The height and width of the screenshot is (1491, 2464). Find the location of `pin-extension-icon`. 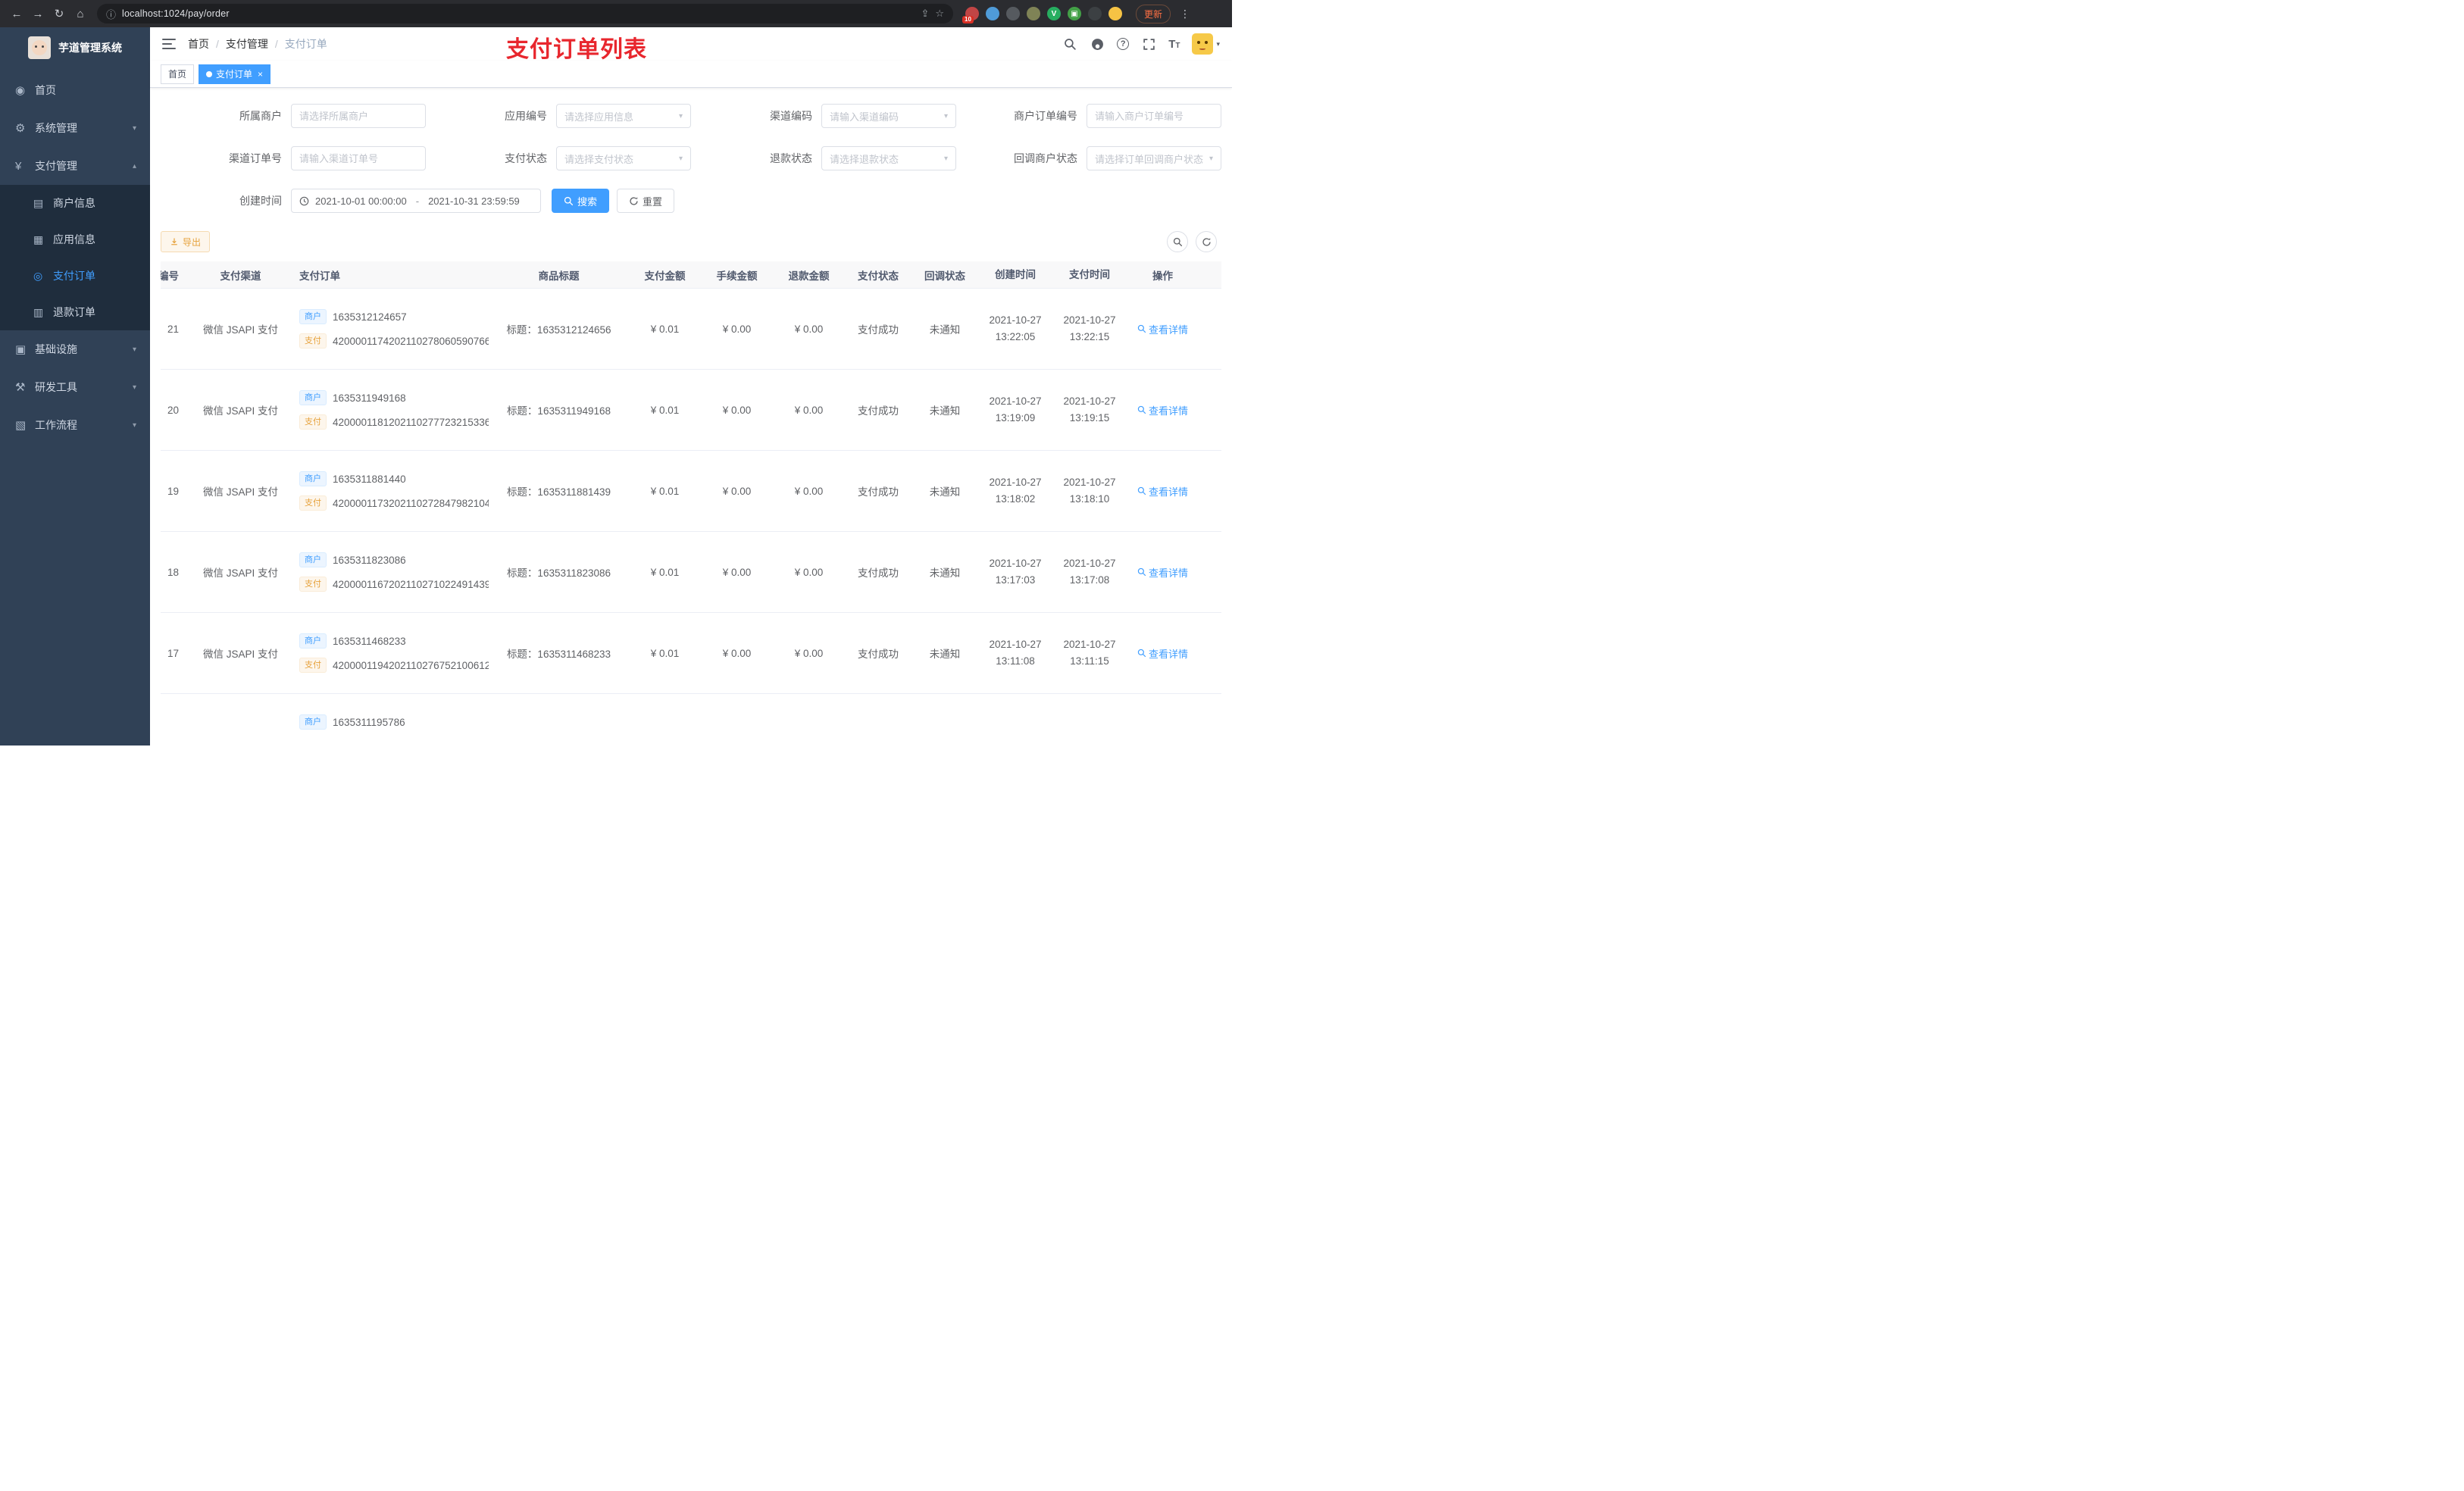

pin-extension-icon is located at coordinates (1095, 13).